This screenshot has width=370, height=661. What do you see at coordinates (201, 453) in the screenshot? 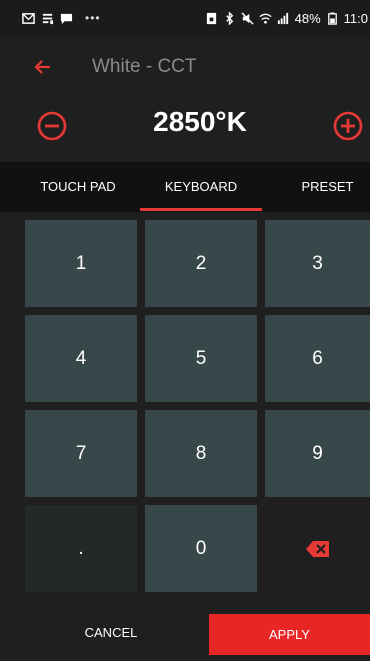
I see `key-8: 8` at bounding box center [201, 453].